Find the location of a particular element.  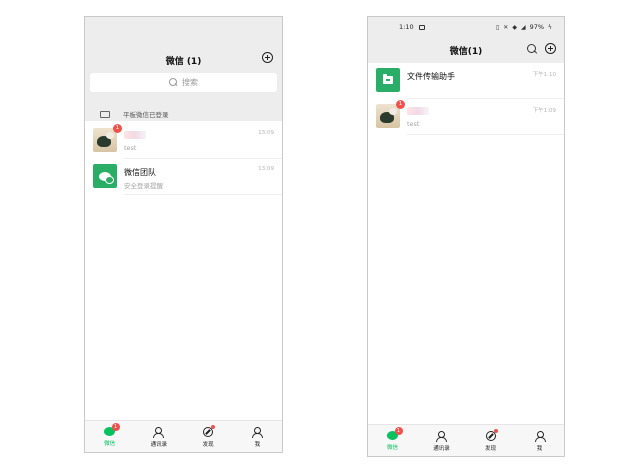

battery-level: 97% is located at coordinates (537, 27).